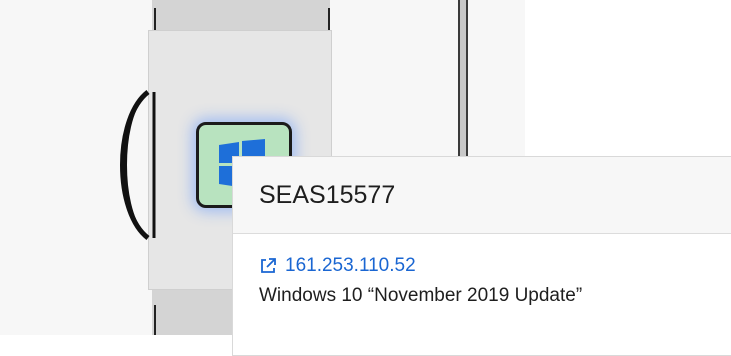  What do you see at coordinates (487, 266) in the screenshot?
I see `ip-address-link: 161.253.110.52` at bounding box center [487, 266].